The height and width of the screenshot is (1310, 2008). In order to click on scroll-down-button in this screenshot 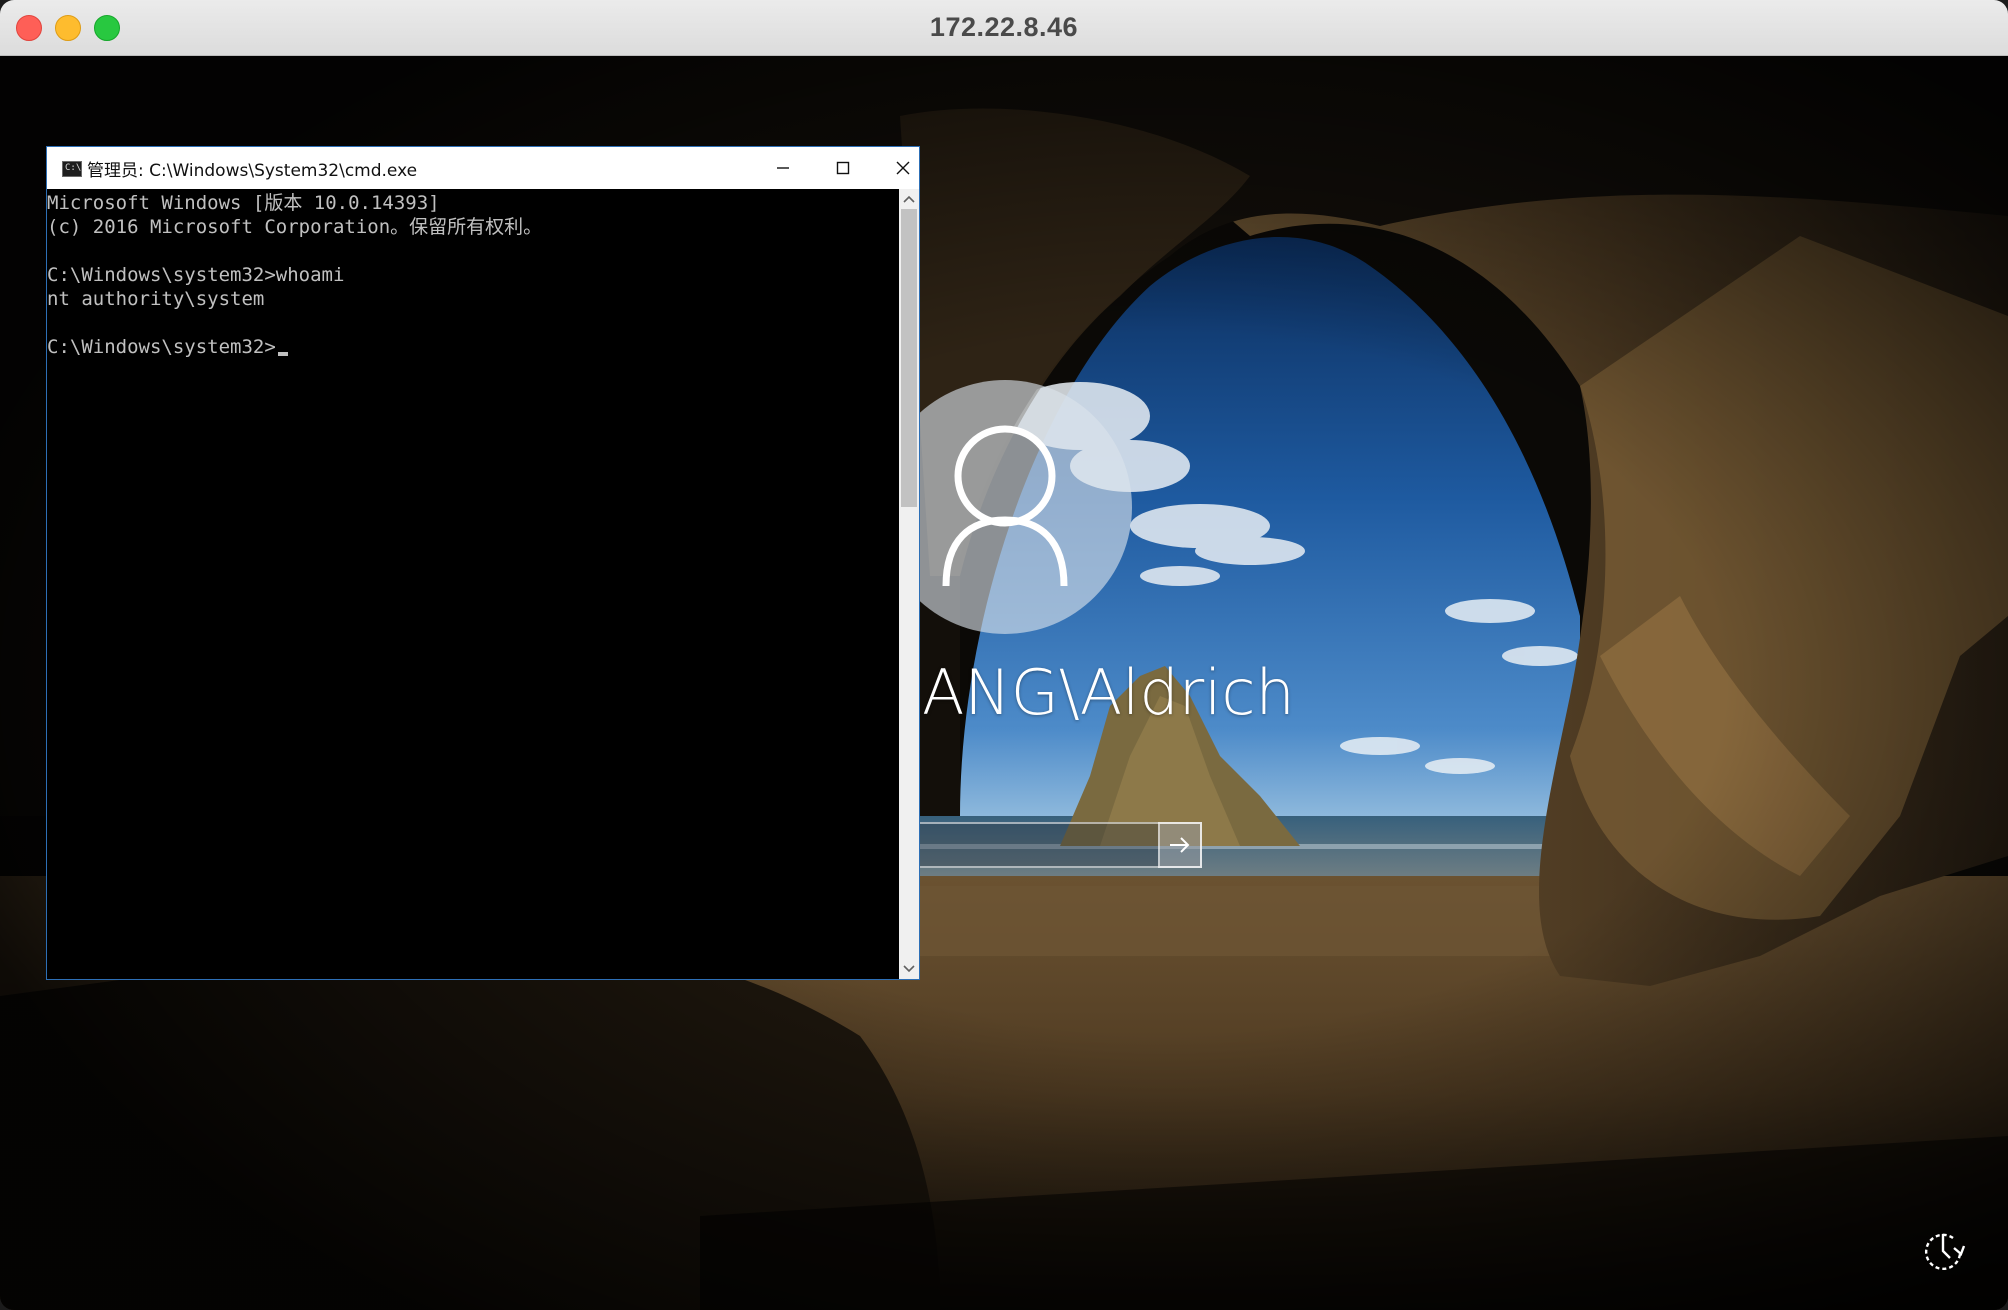, I will do `click(909, 969)`.